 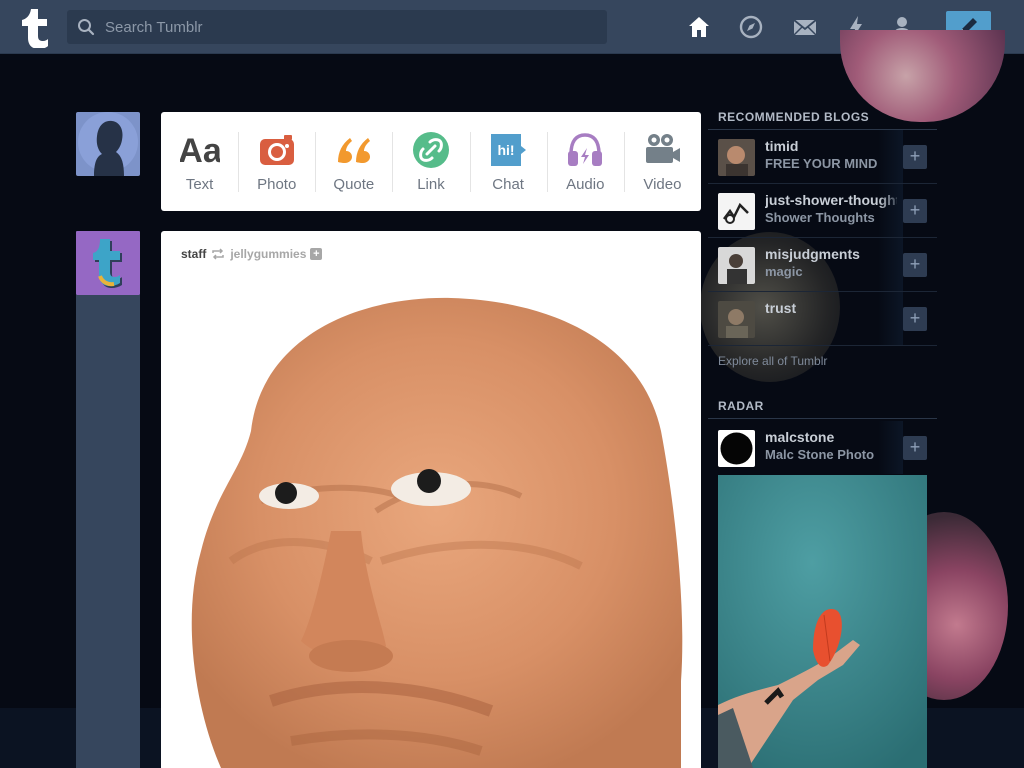 I want to click on current-user-avatar, so click(x=108, y=144).